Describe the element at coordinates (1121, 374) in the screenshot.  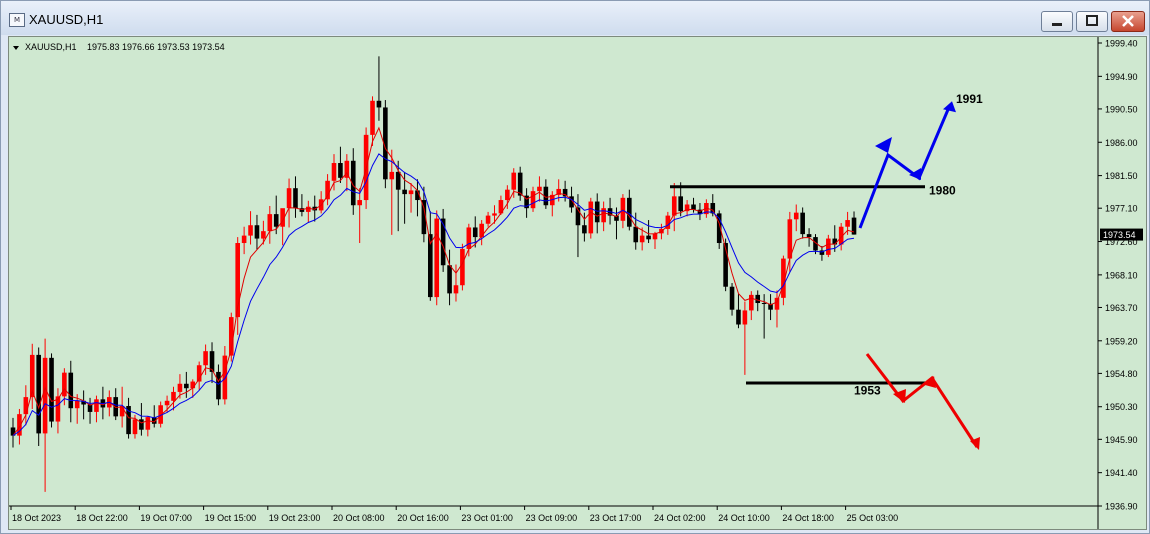
I see `price-tick-label: 1954.80` at that location.